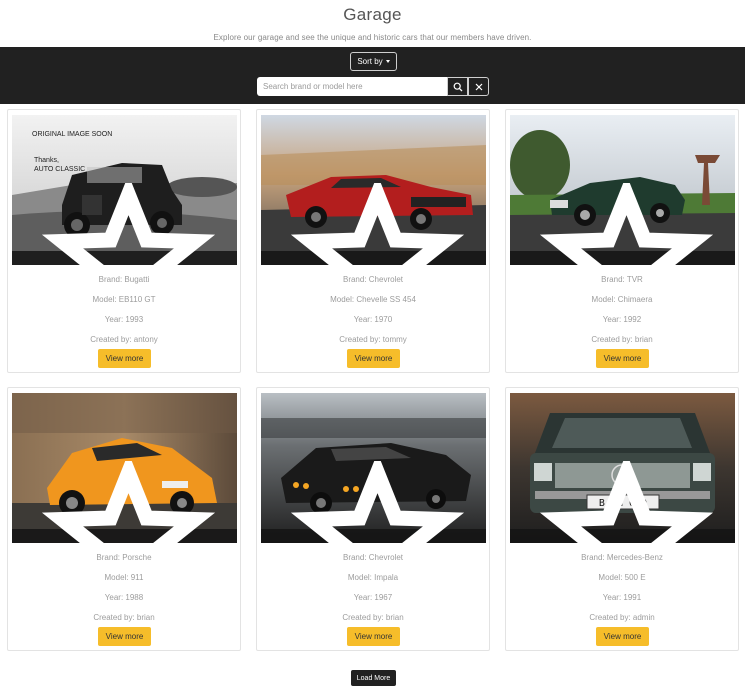  Describe the element at coordinates (124, 299) in the screenshot. I see `car-model: Model: EB110 GT` at that location.